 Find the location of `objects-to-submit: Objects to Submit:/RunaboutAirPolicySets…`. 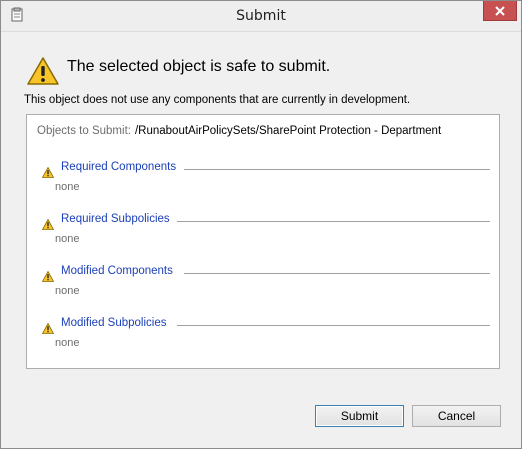

objects-to-submit: Objects to Submit:/RunaboutAirPolicySets… is located at coordinates (239, 131).